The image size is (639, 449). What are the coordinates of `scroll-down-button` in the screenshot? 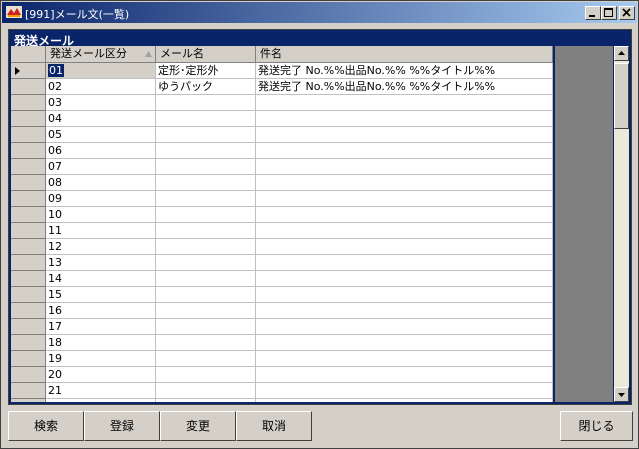 It's located at (621, 394).